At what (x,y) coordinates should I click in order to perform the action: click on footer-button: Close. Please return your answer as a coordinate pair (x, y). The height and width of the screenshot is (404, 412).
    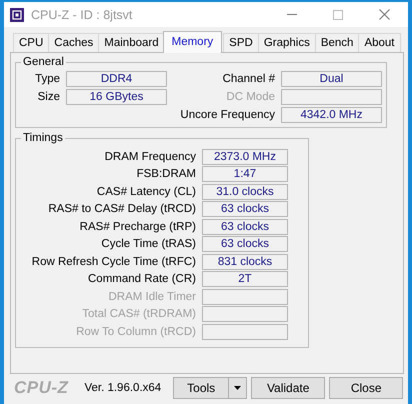
    Looking at the image, I should click on (366, 388).